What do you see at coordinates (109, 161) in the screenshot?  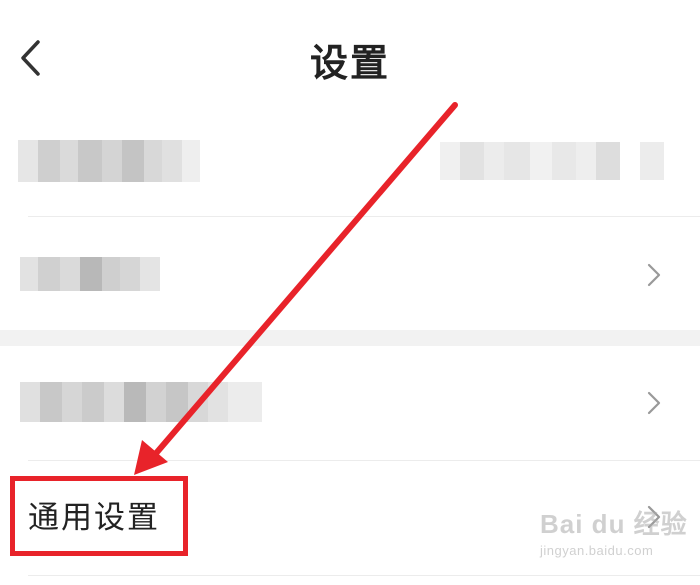 I see `blurred-account-label` at bounding box center [109, 161].